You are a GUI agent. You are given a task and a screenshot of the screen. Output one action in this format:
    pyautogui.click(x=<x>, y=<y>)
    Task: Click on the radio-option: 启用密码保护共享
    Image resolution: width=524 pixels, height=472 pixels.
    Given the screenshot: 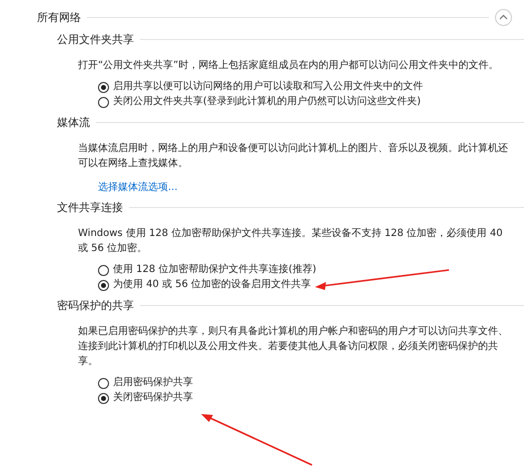 What is the action you would take?
    pyautogui.click(x=311, y=383)
    